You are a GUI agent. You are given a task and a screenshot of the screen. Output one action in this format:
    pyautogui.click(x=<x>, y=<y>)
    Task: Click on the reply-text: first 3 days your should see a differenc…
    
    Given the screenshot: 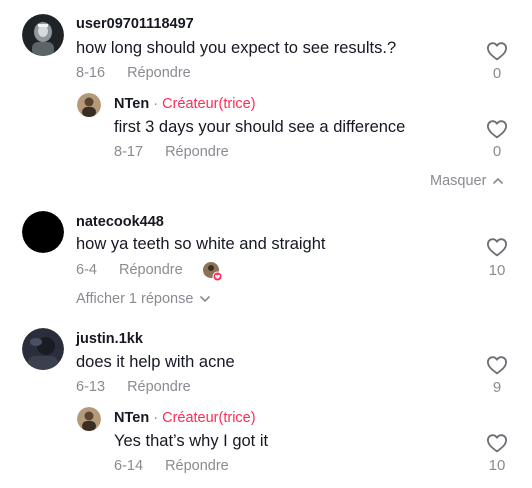 What is the action you would take?
    pyautogui.click(x=260, y=127)
    